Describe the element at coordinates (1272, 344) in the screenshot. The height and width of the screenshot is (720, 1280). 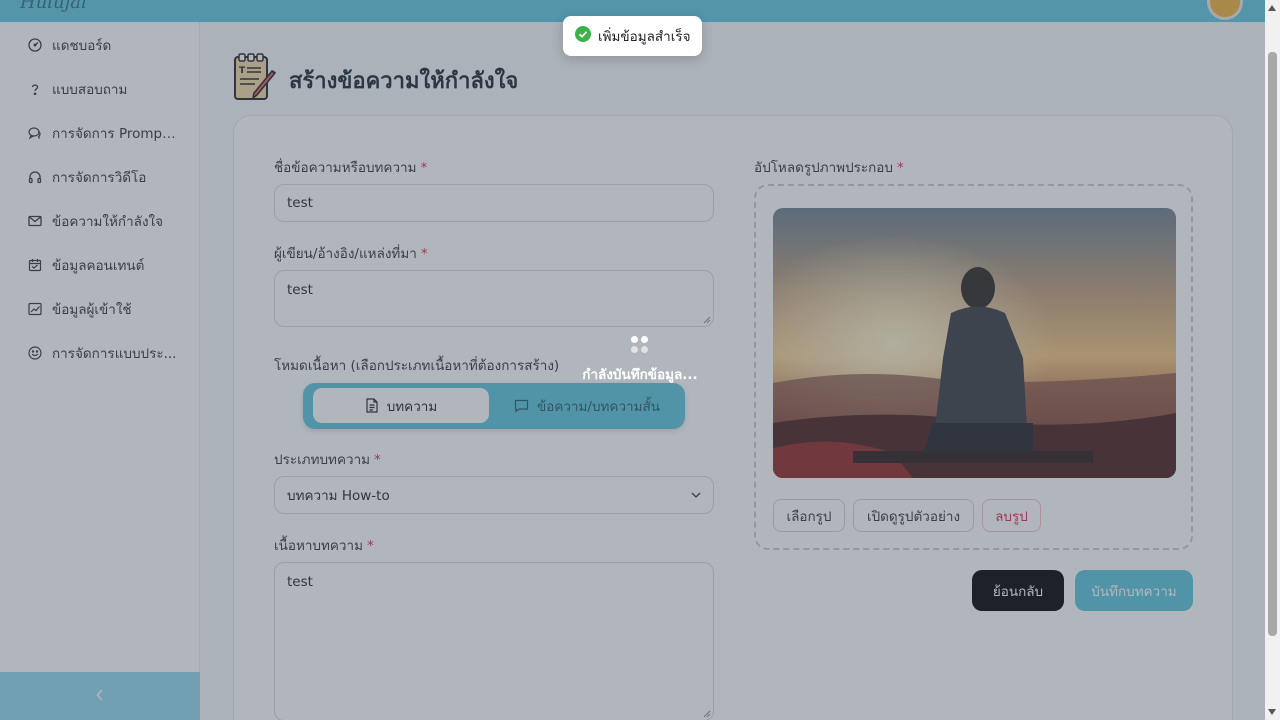
I see `scrollbar-thumb` at that location.